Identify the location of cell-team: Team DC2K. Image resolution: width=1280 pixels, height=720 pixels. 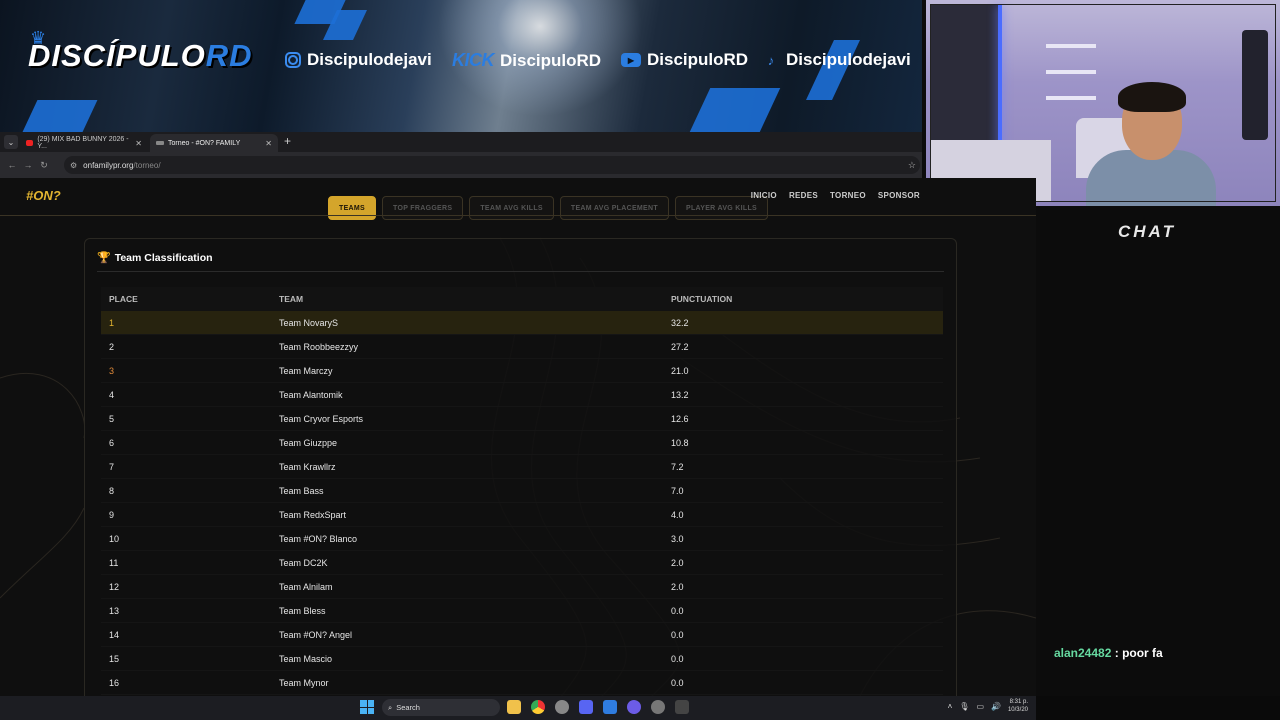
(303, 562).